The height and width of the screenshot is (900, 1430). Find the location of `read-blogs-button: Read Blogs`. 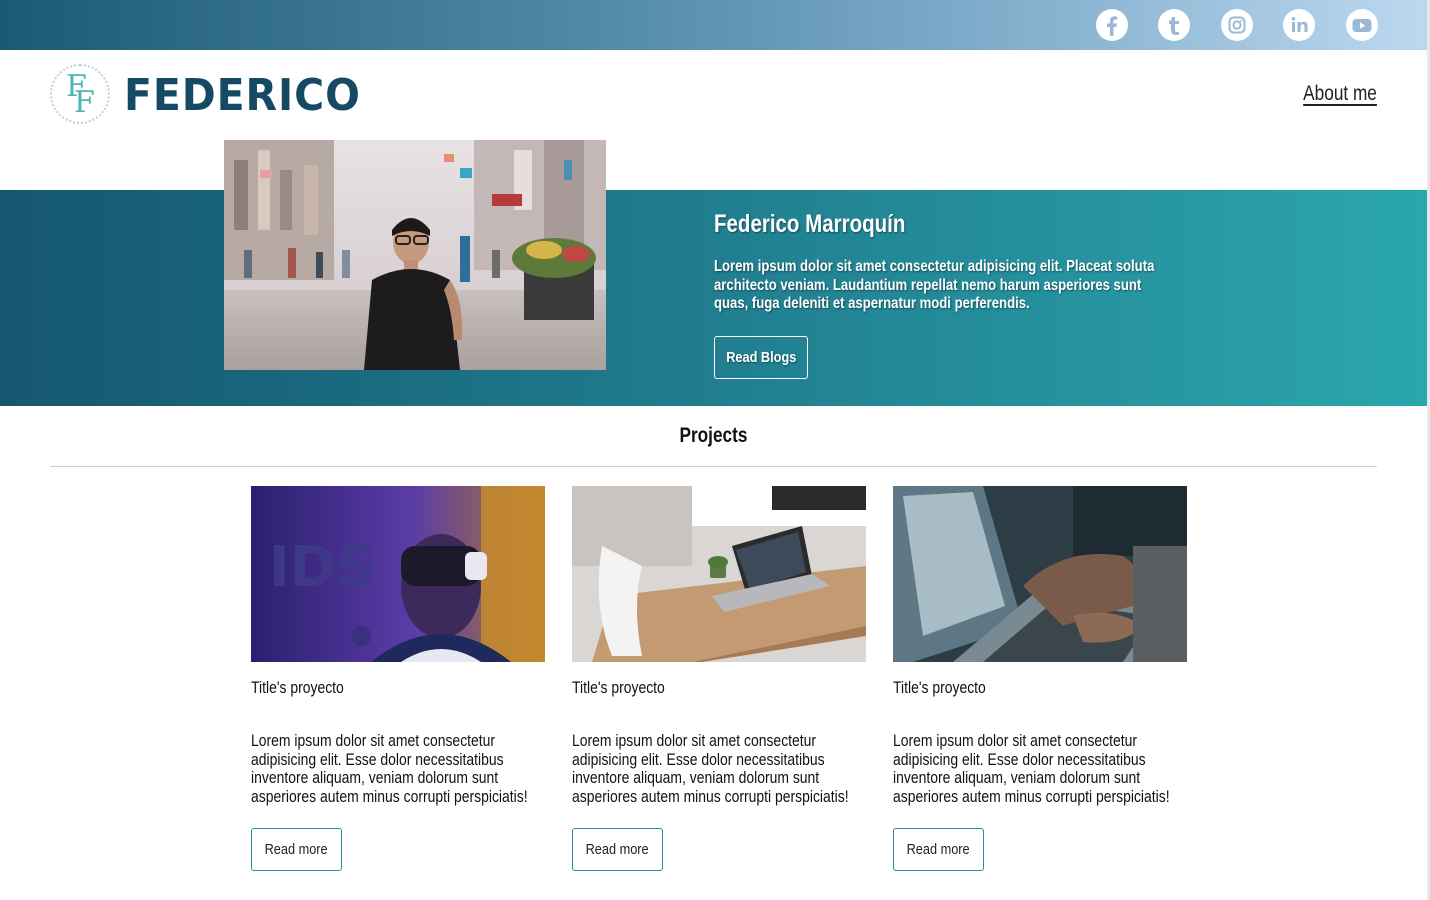

read-blogs-button: Read Blogs is located at coordinates (761, 357).